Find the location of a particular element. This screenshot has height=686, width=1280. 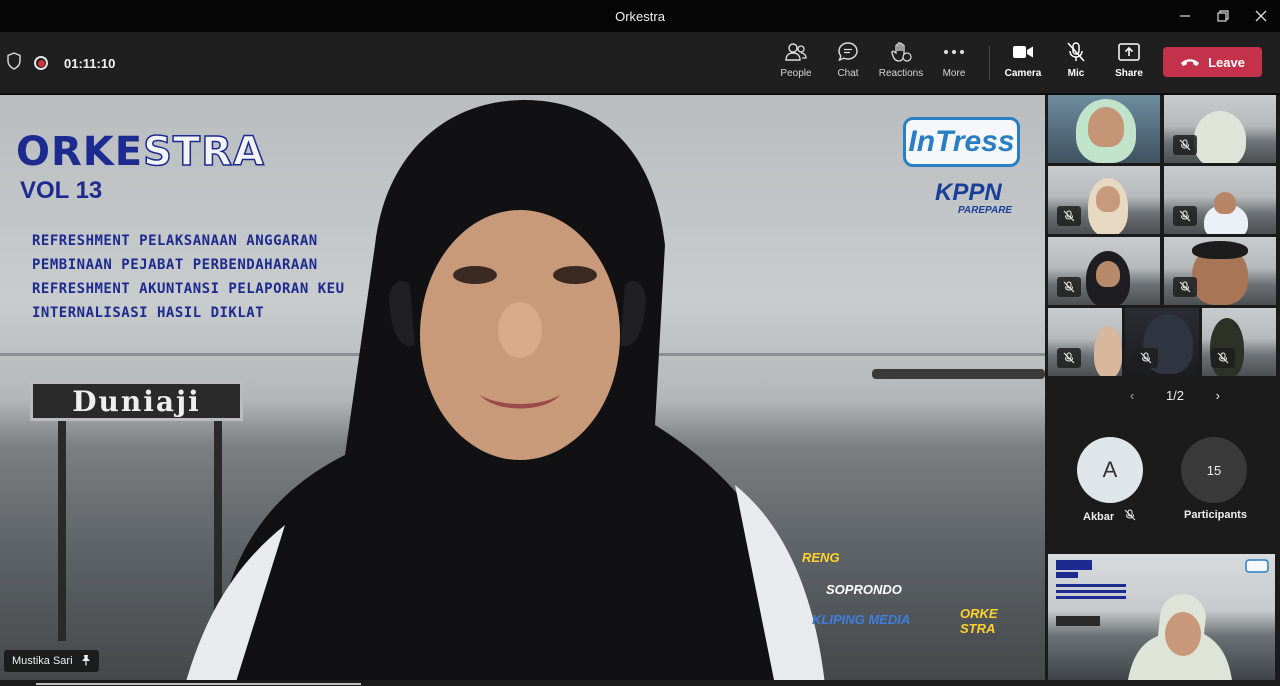

page-indicator: 1/2 is located at coordinates (1175, 395).